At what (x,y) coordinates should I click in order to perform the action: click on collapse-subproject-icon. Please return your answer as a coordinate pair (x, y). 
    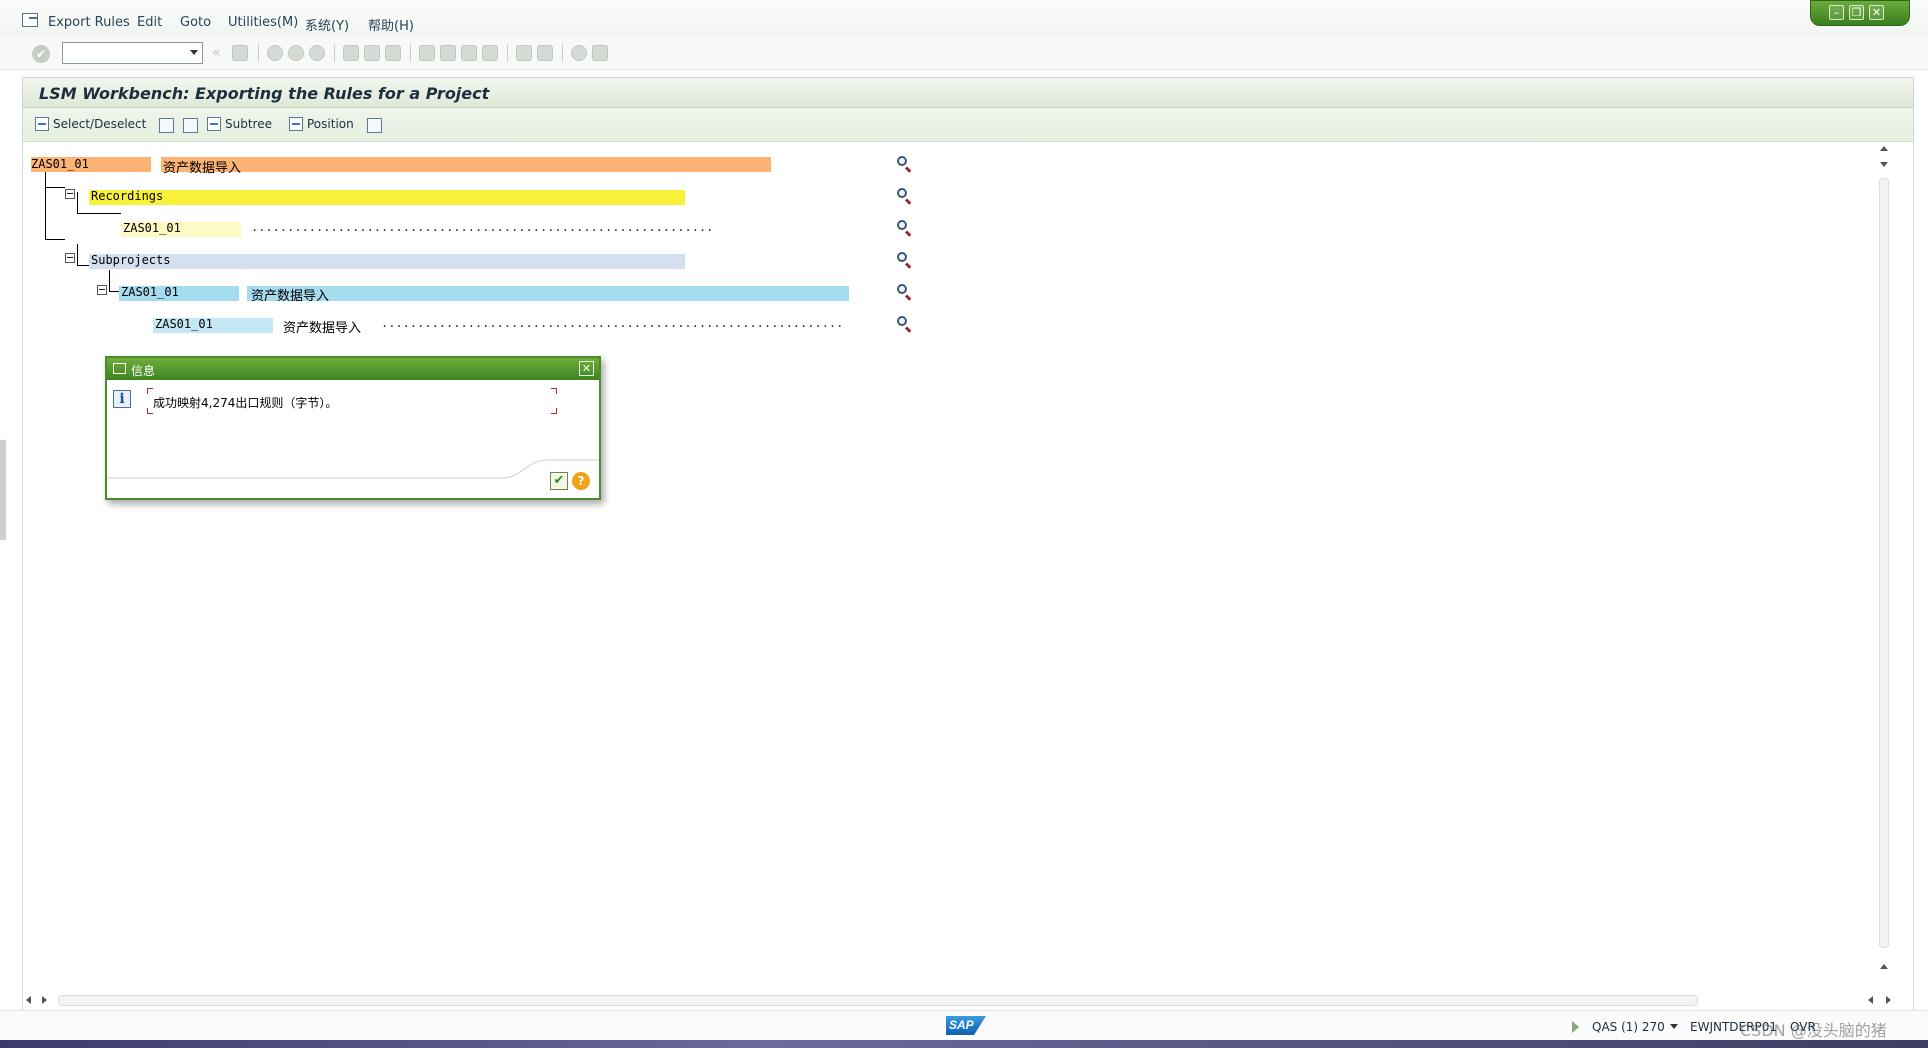
    Looking at the image, I should click on (102, 290).